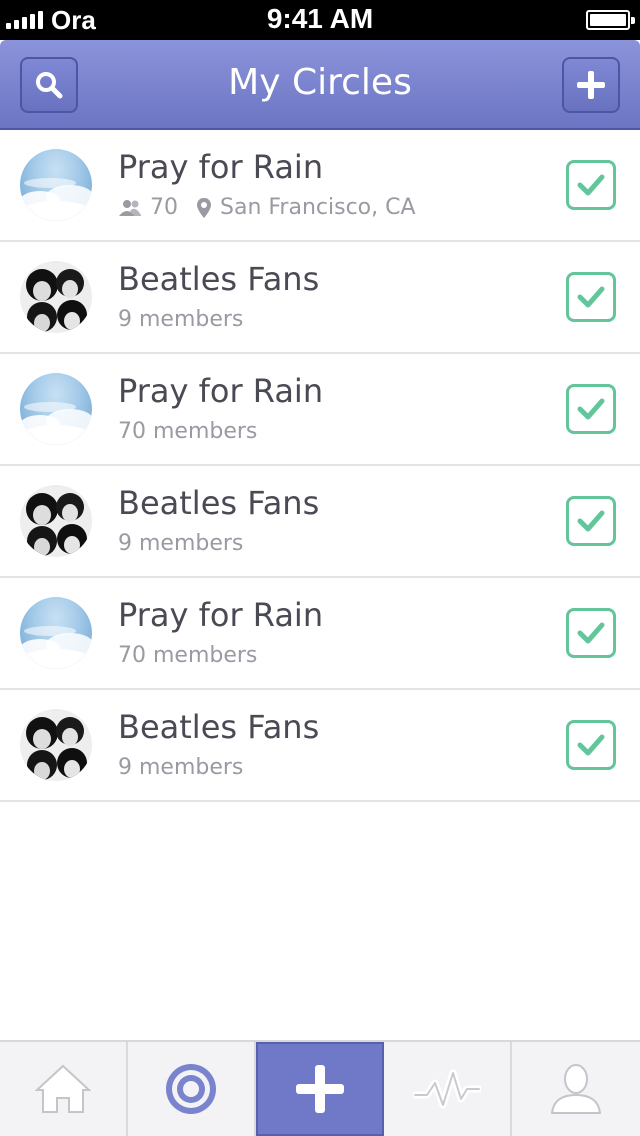 The width and height of the screenshot is (640, 1136). I want to click on circle-row: Pray for Rain 70 San Francisco, CA, so click(320, 186).